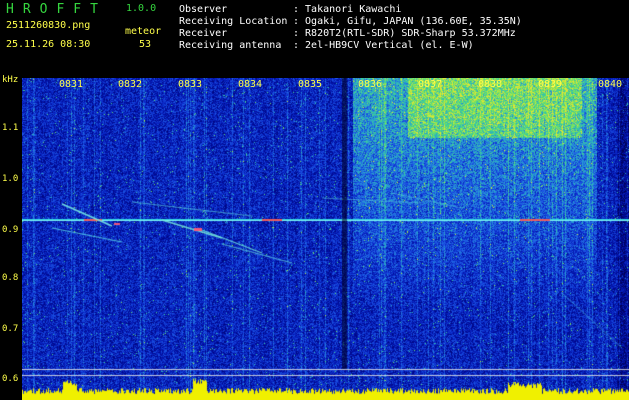 This screenshot has height=400, width=629. Describe the element at coordinates (190, 84) in the screenshot. I see `x-tick-label: 0833` at that location.